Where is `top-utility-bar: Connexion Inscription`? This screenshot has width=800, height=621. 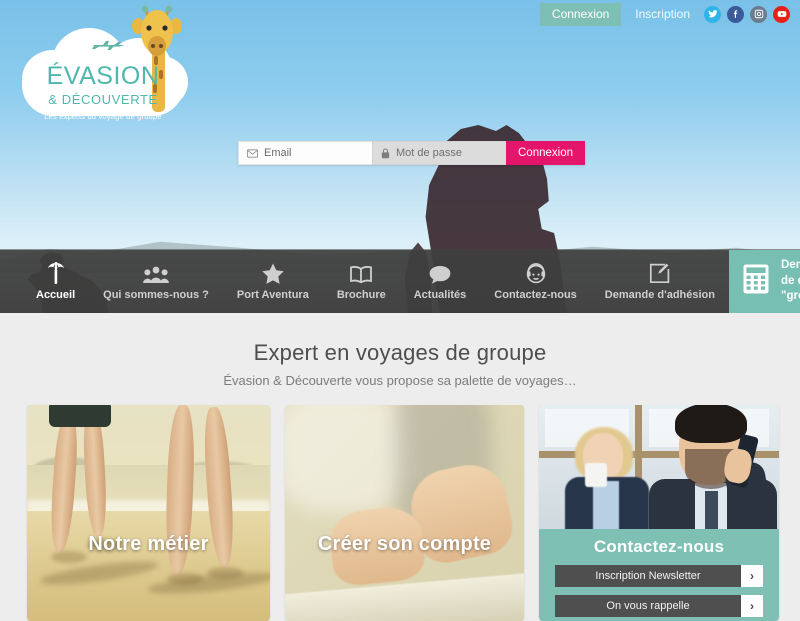
top-utility-bar: Connexion Inscription is located at coordinates (669, 14).